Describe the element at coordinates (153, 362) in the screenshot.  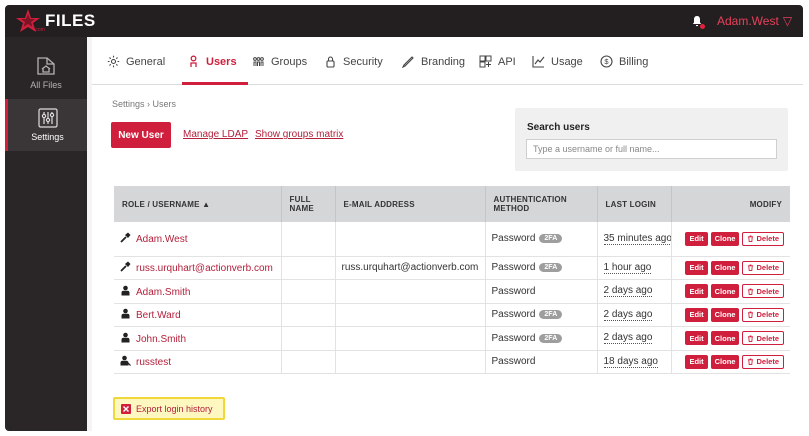
I see `username-link: russtest` at that location.